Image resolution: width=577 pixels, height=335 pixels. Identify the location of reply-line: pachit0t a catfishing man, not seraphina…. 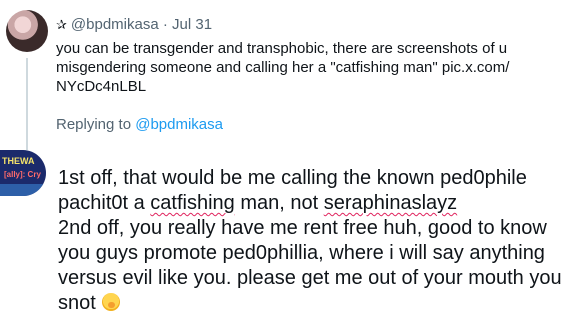
(315, 203).